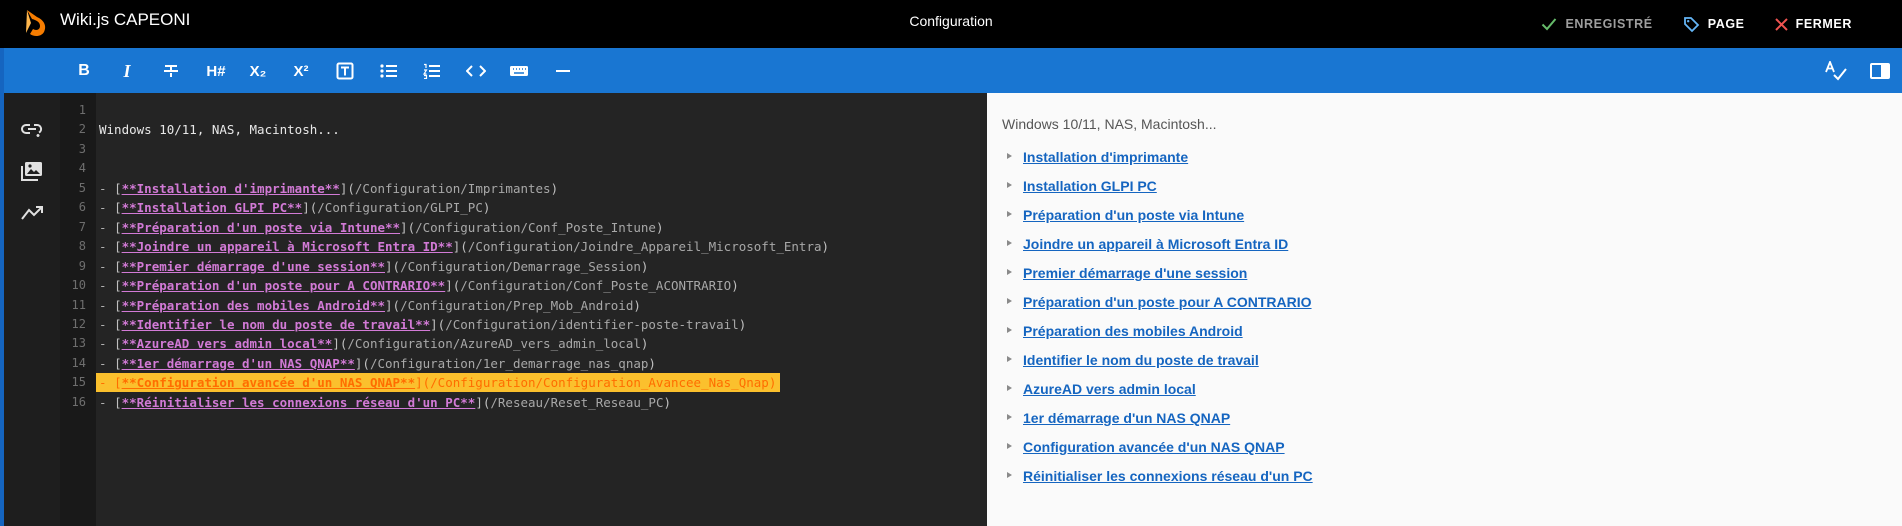 This screenshot has width=1902, height=526. Describe the element at coordinates (82, 246) in the screenshot. I see `line-number: 8` at that location.